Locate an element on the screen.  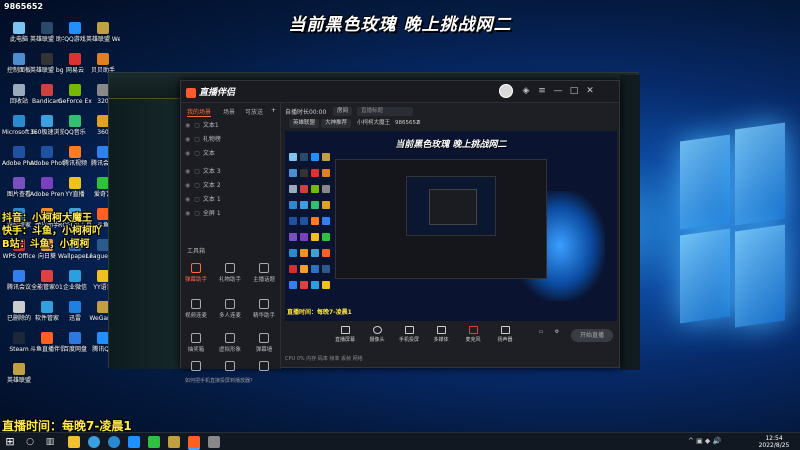
layer-item: ◉ ▢ 文本 is located at coordinates (231, 154).